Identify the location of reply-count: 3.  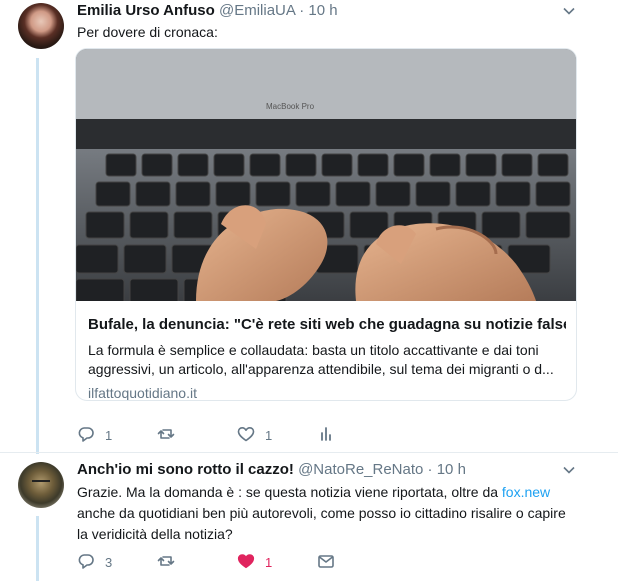
(109, 562).